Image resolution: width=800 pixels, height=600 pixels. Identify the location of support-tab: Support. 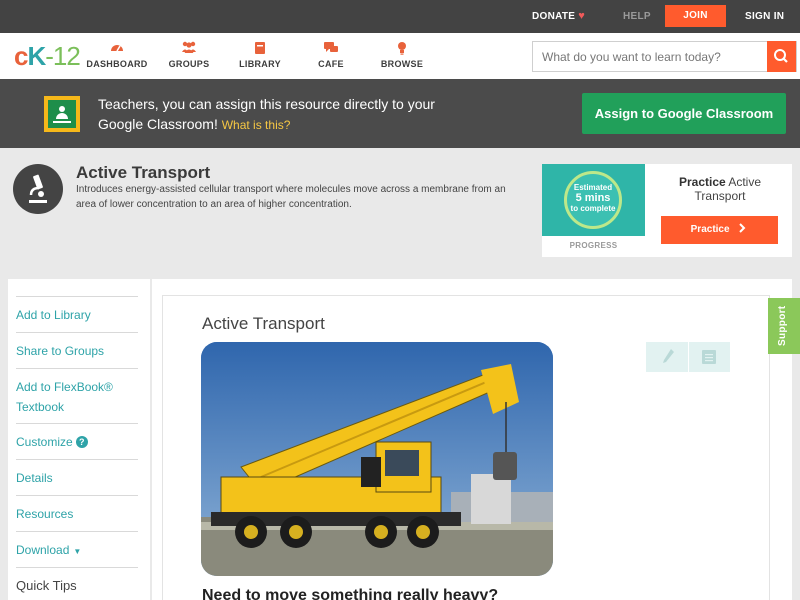
(784, 326).